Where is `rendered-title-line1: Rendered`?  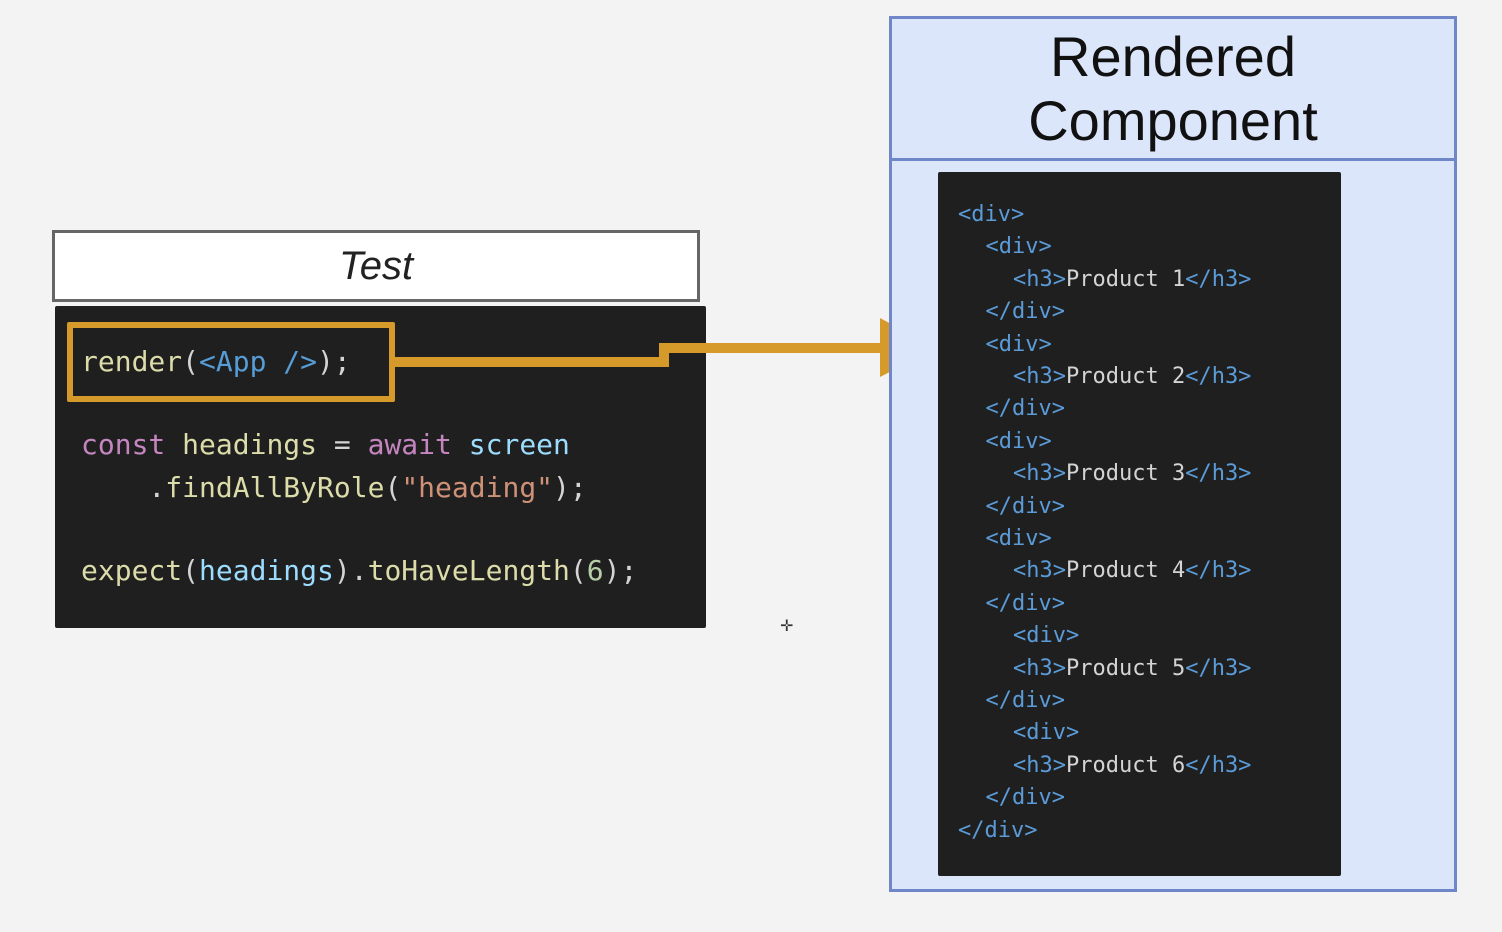 rendered-title-line1: Rendered is located at coordinates (1173, 56).